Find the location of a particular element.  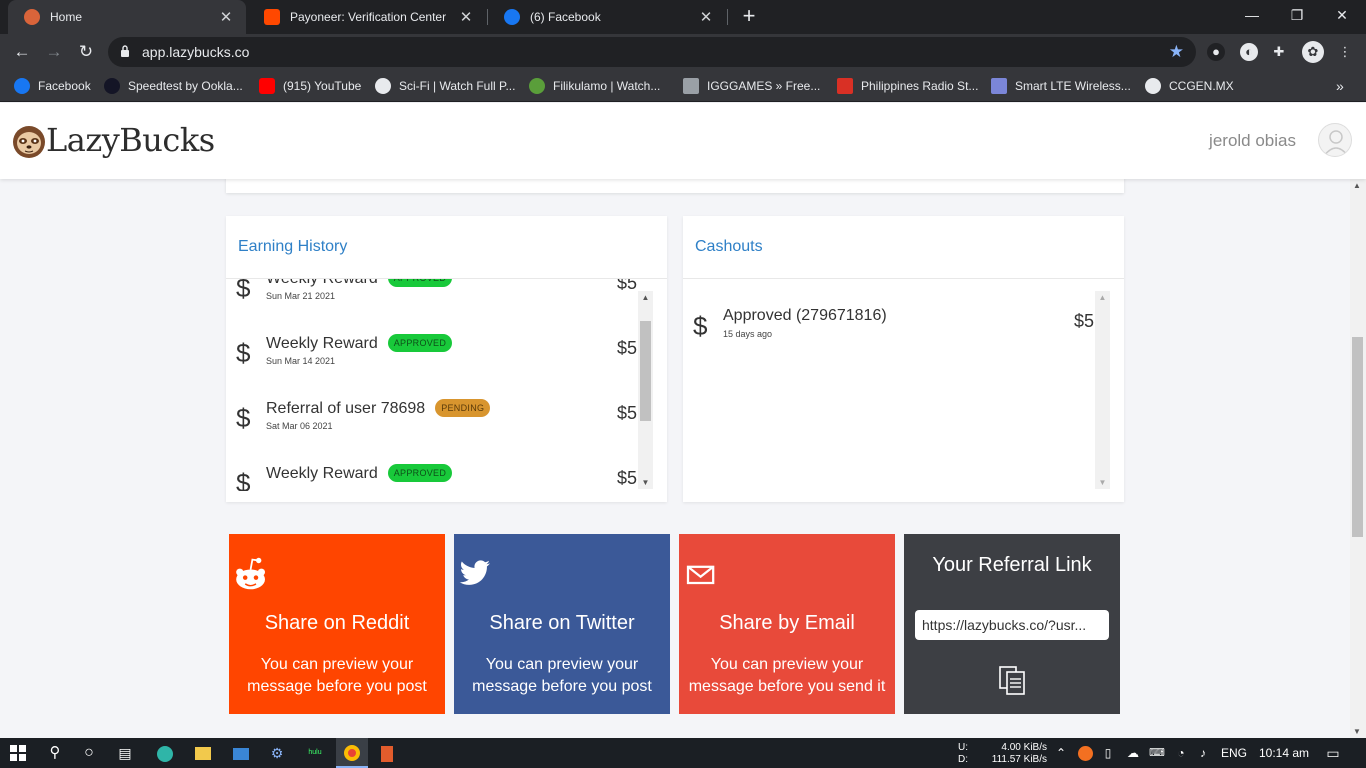

reload-icon: ↻ is located at coordinates (86, 52).